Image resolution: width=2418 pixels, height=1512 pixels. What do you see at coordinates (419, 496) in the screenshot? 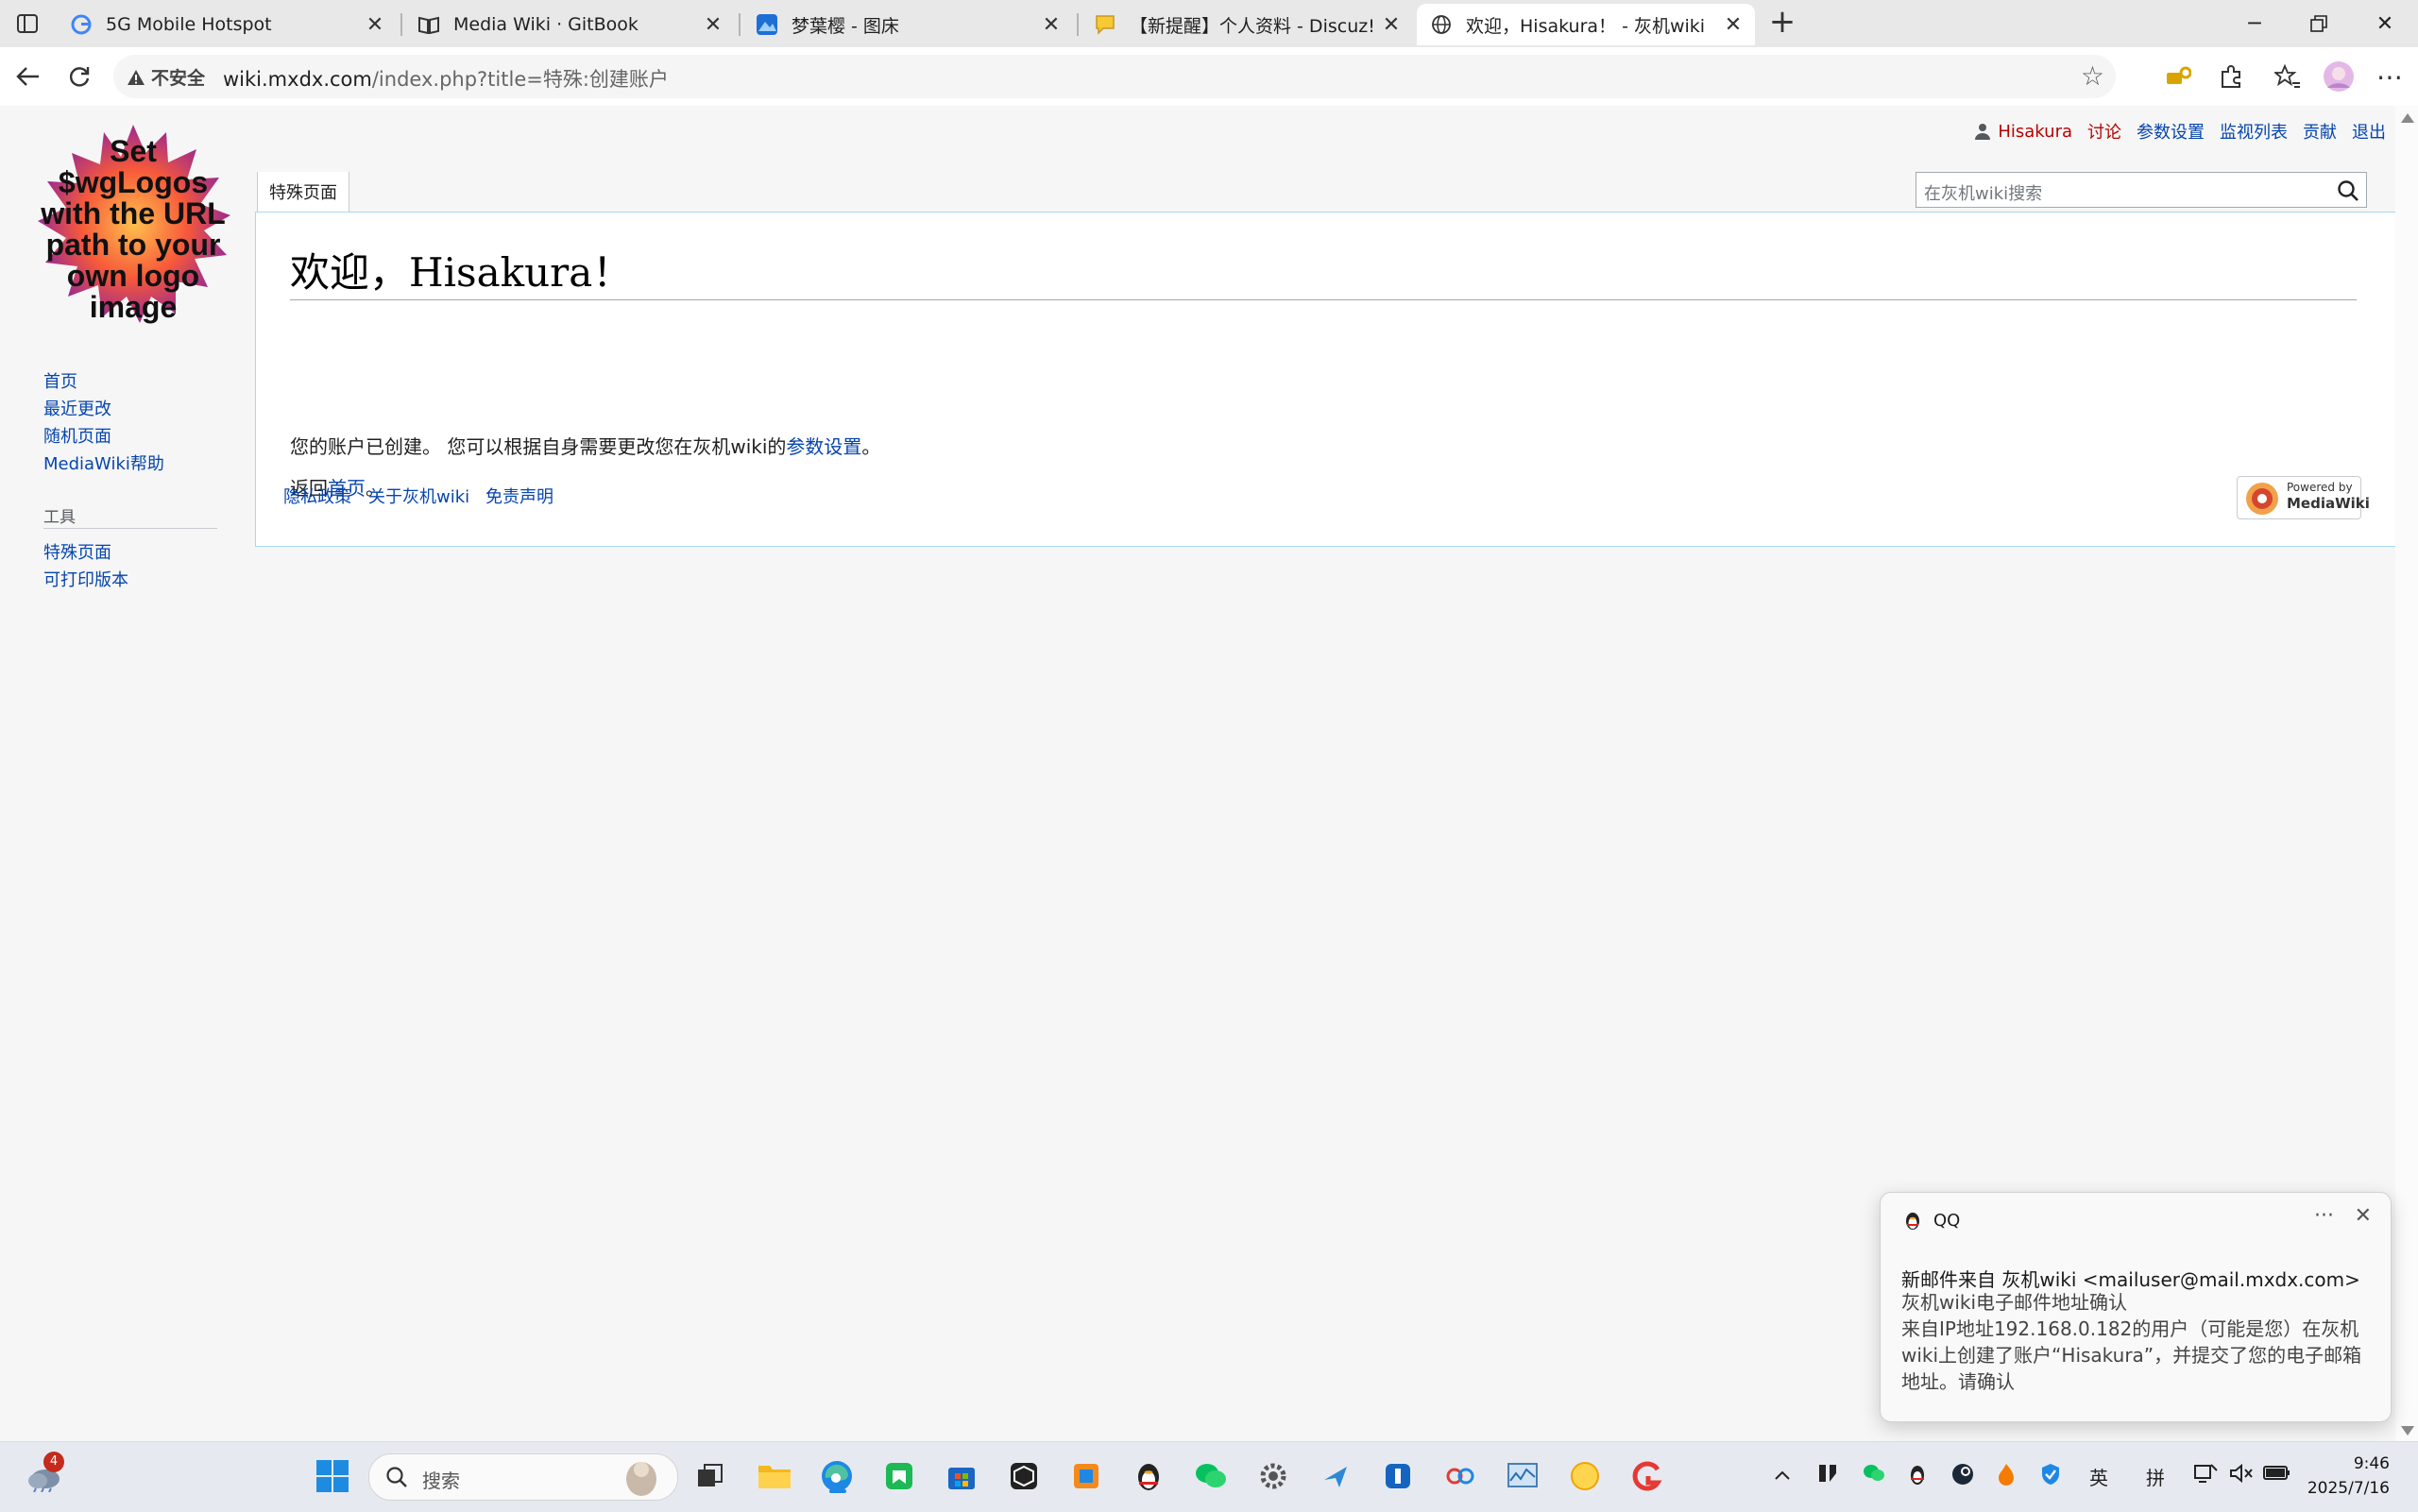
I see `footer-about-link: 关于灰机wiki` at bounding box center [419, 496].